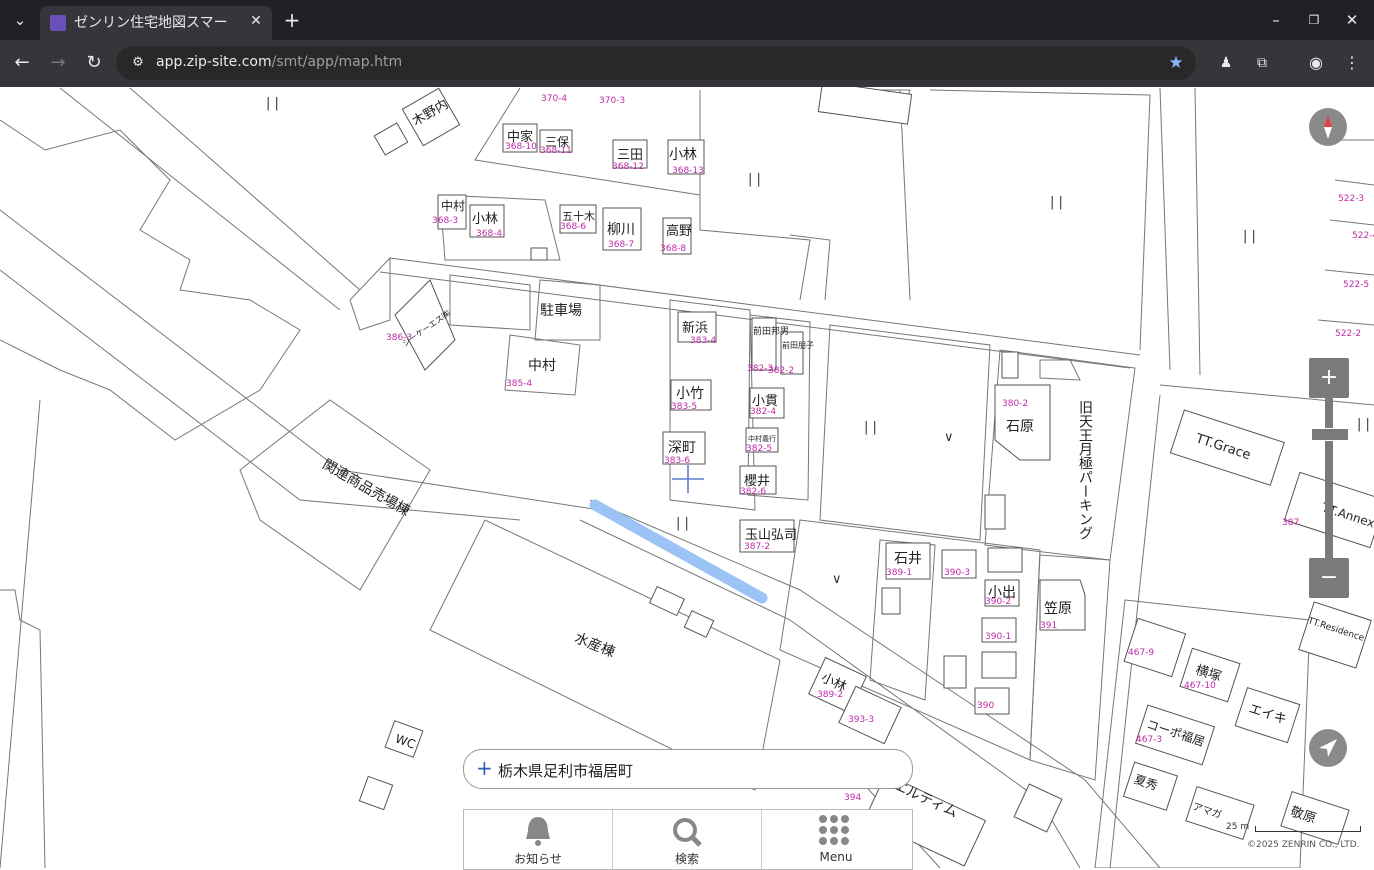 The image size is (1374, 870). What do you see at coordinates (1149, 740) in the screenshot?
I see `lot-number: 467-3` at bounding box center [1149, 740].